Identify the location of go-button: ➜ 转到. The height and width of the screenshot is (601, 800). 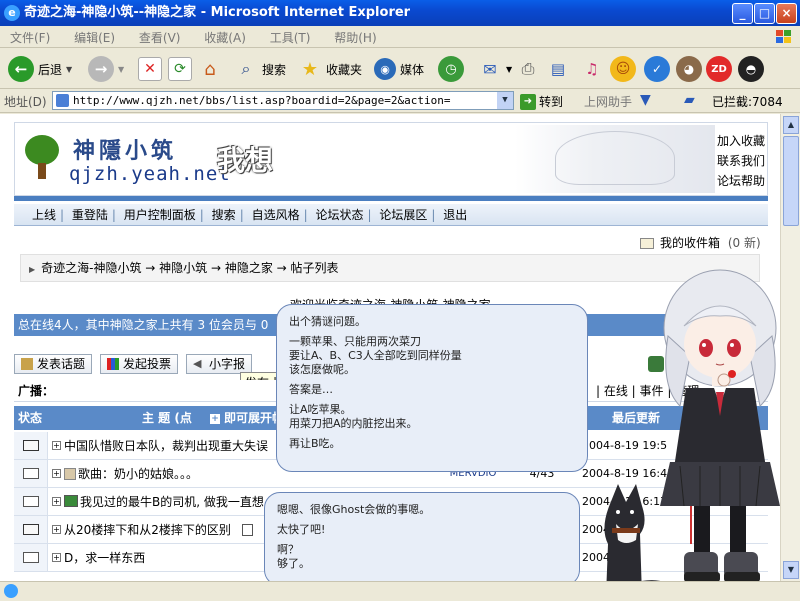
(541, 101).